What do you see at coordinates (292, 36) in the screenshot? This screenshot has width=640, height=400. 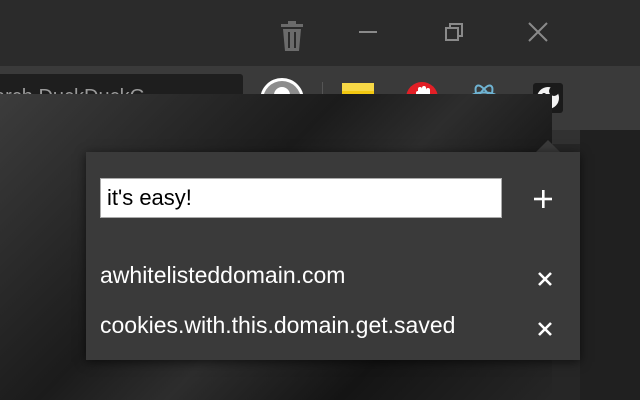 I see `trash-icon` at bounding box center [292, 36].